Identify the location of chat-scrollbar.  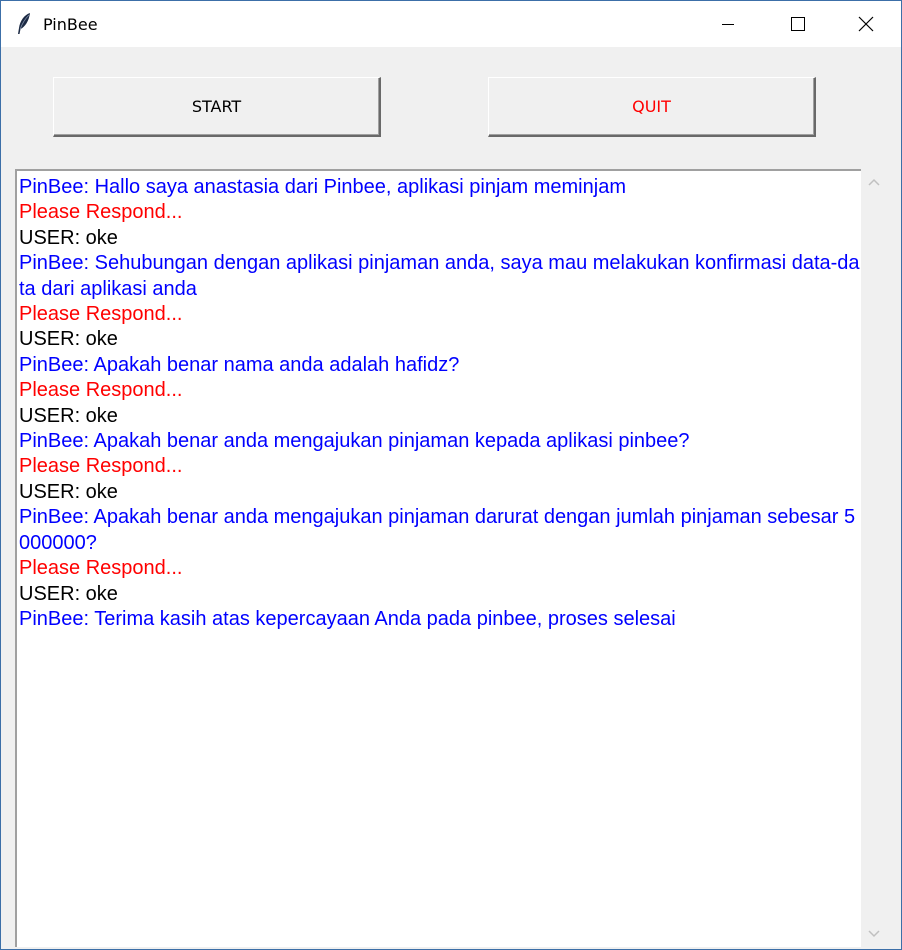
(874, 558).